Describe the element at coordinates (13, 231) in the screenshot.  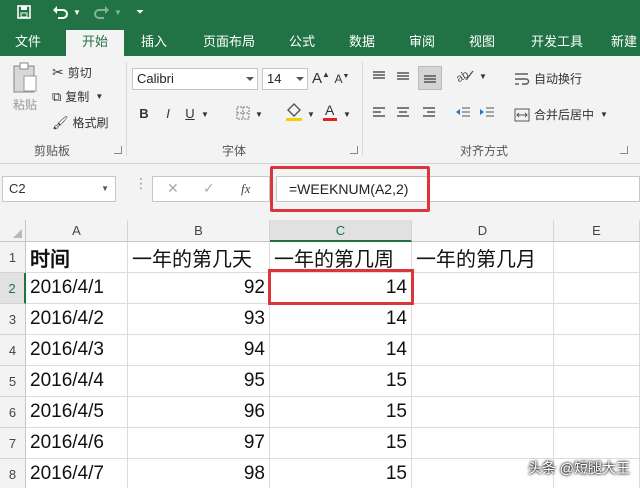
I see `select-all-corner` at that location.